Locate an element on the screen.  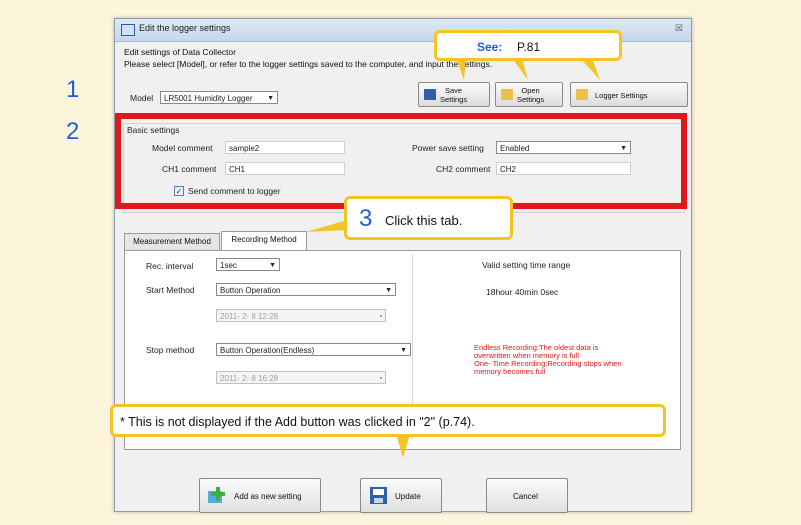
update-button: Update is located at coordinates (401, 495).